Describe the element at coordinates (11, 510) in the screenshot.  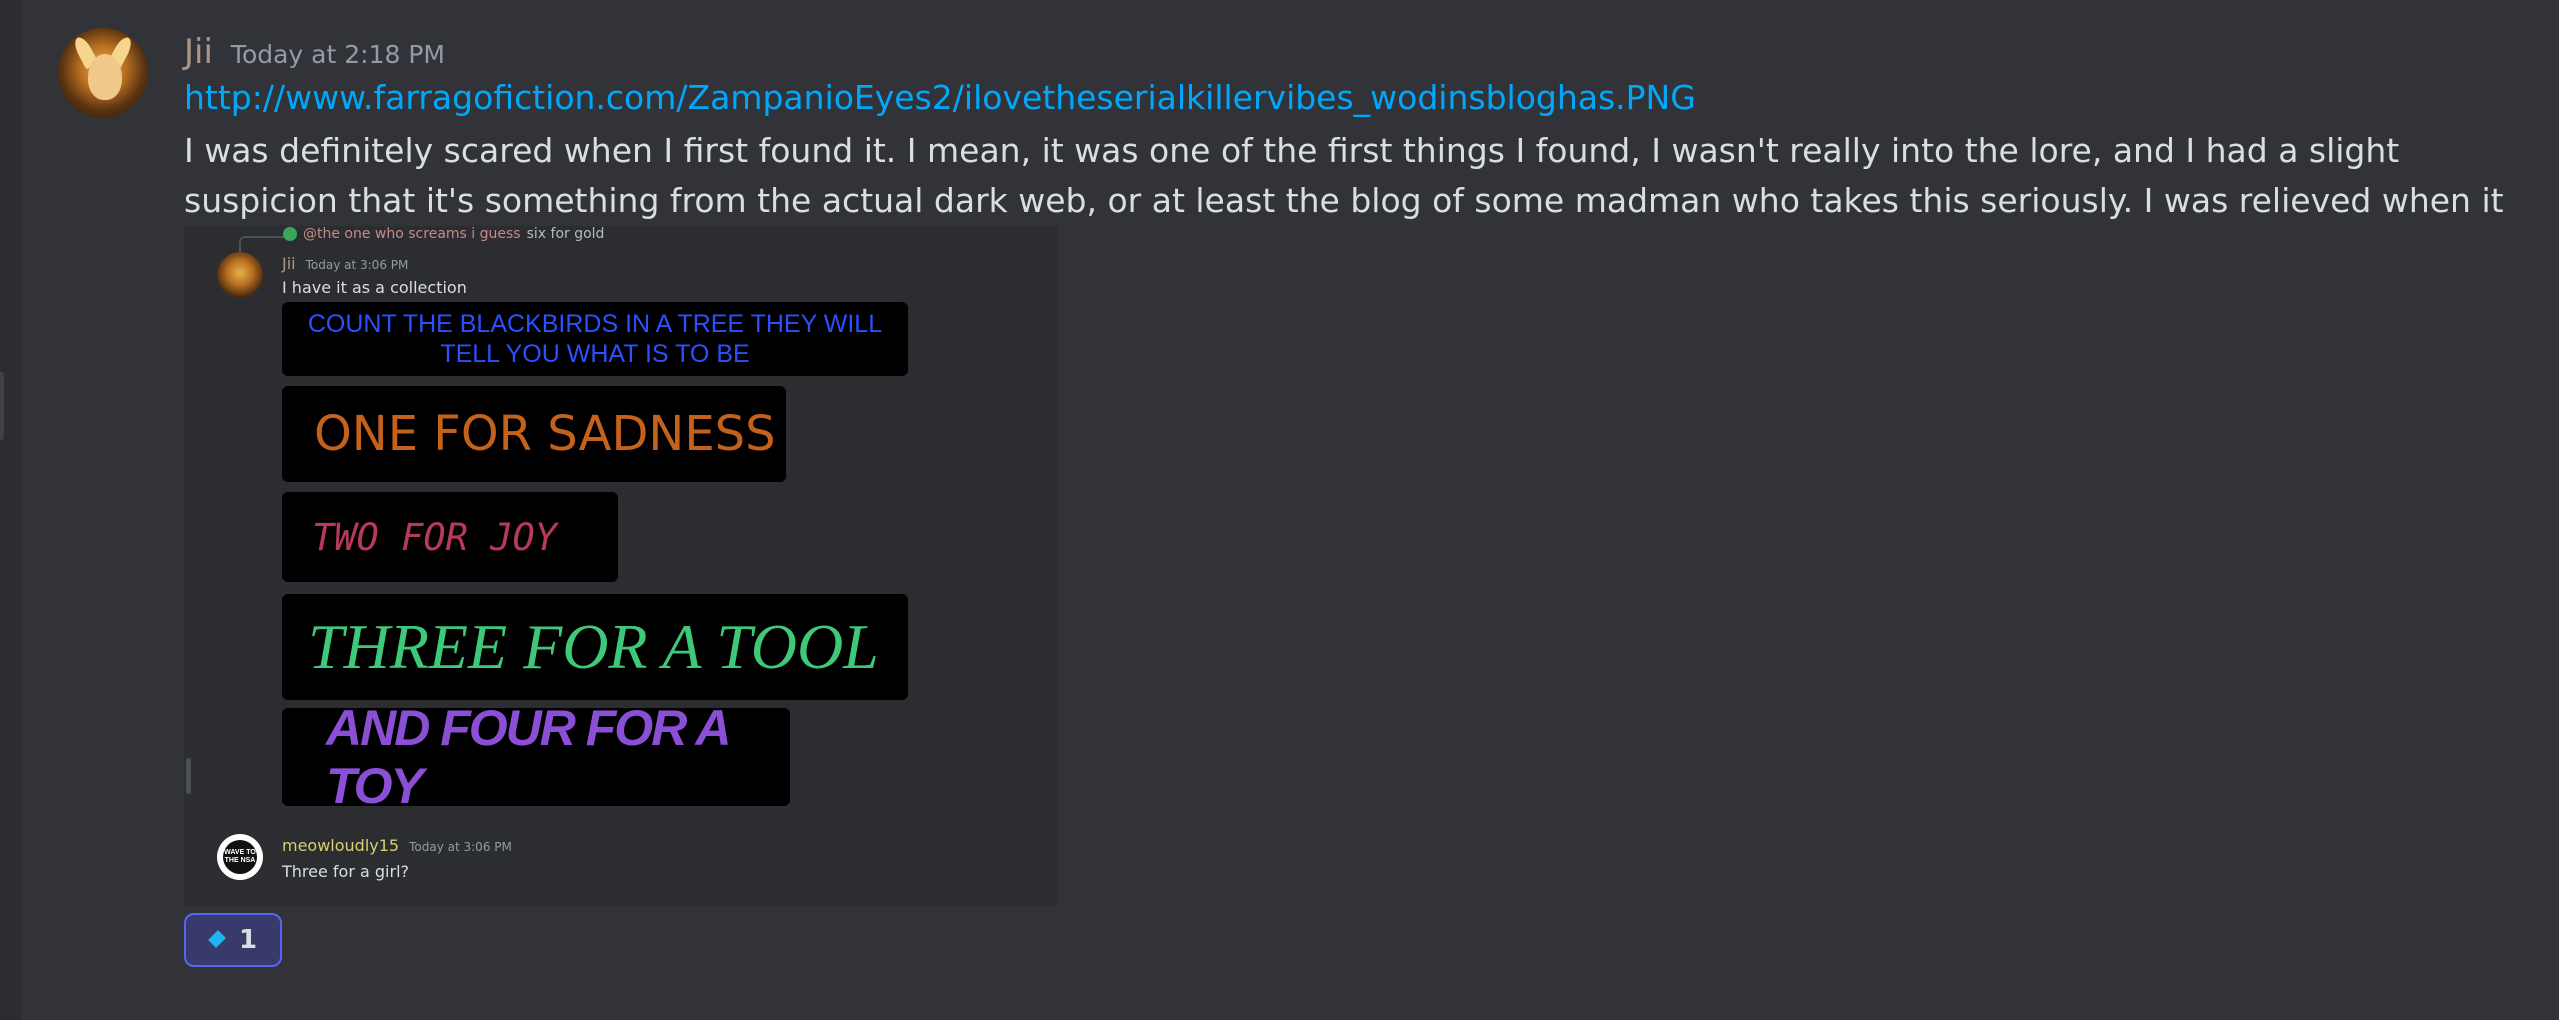
I see `left-rail` at that location.